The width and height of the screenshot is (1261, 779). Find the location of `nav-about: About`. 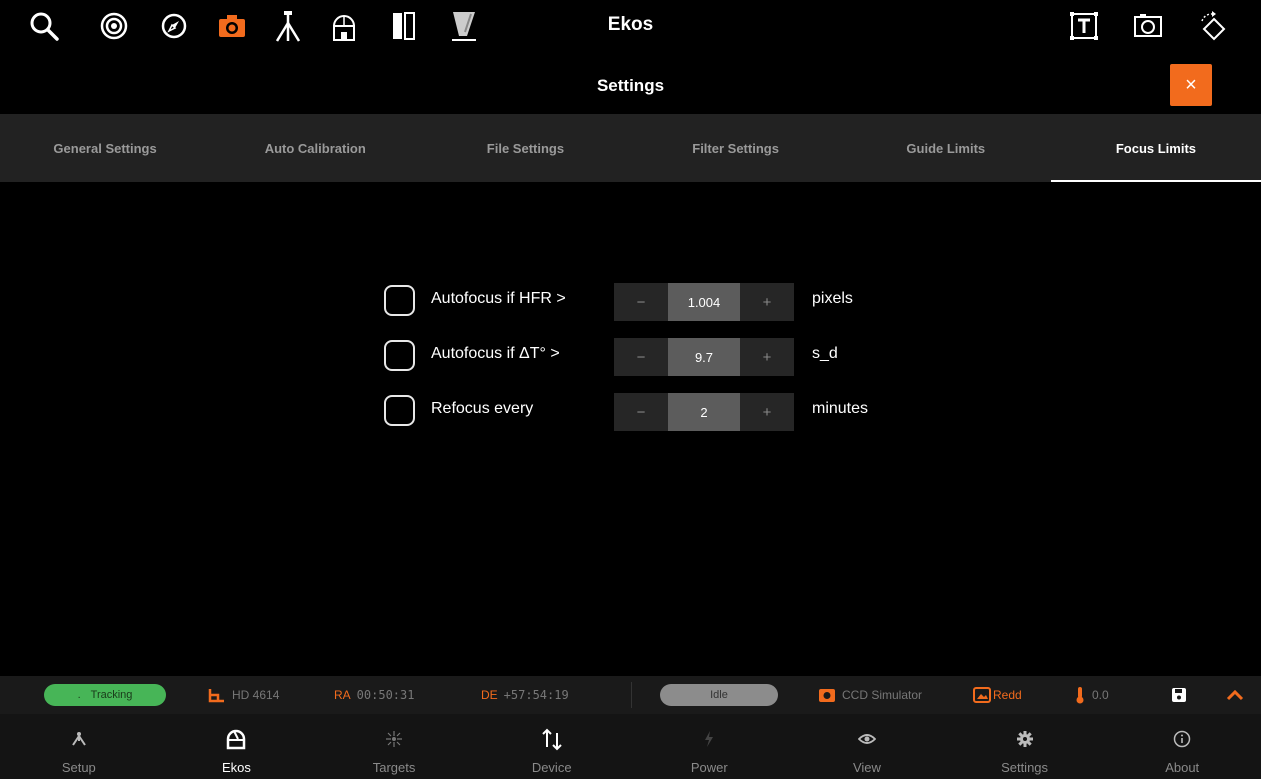

nav-about: About is located at coordinates (1182, 746).